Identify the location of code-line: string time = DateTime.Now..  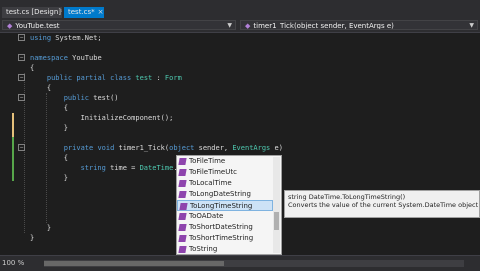
(113, 168).